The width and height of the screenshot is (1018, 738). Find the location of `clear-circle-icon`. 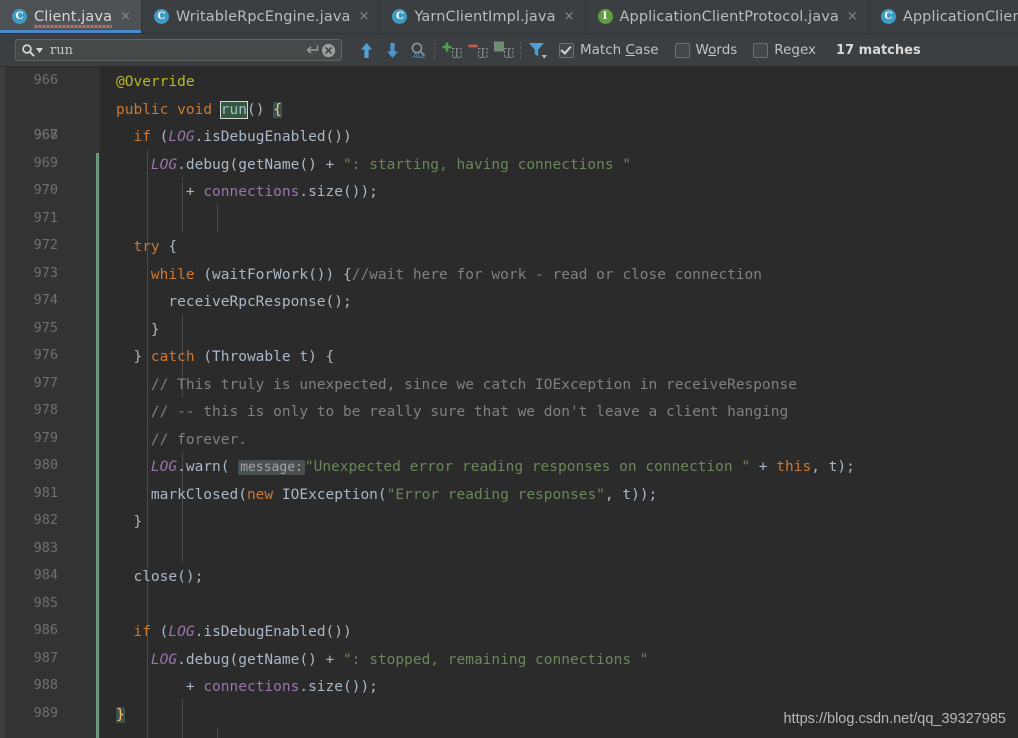

clear-circle-icon is located at coordinates (328, 50).